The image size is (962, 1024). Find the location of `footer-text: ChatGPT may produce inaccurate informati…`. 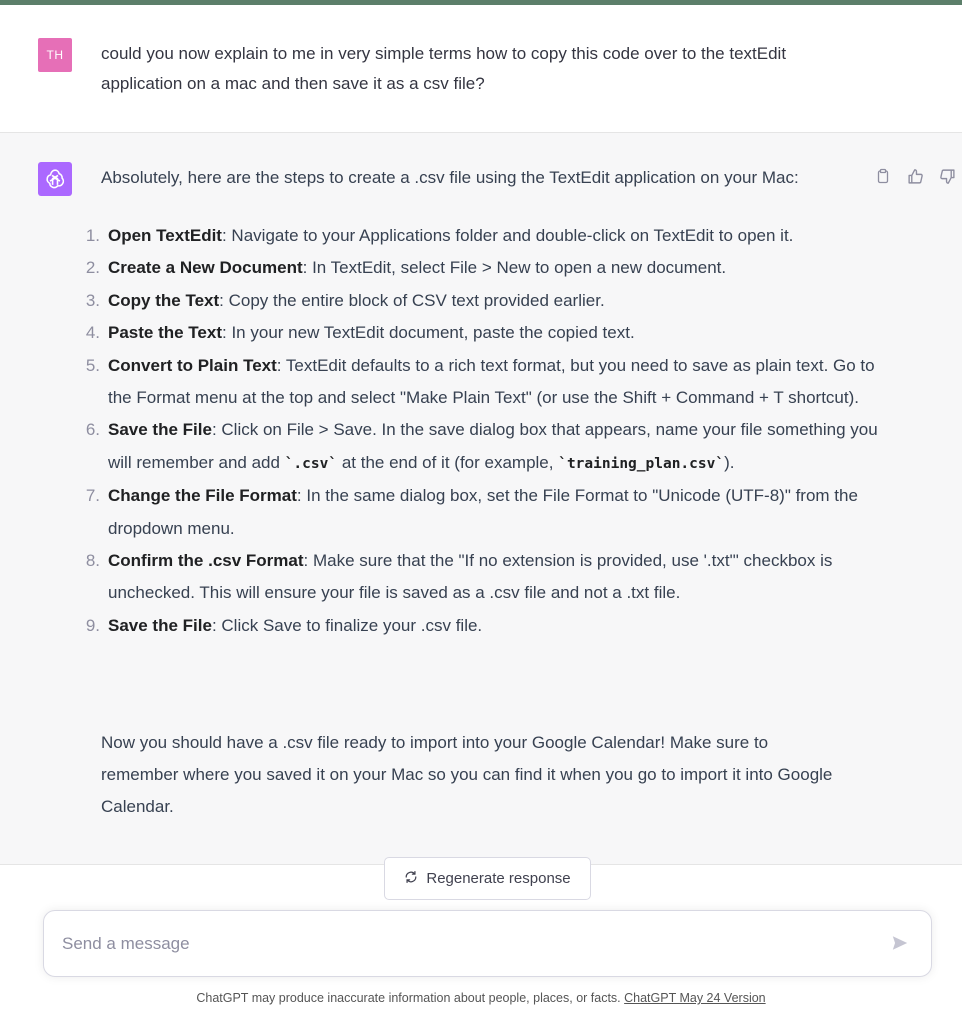

footer-text: ChatGPT may produce inaccurate informati… is located at coordinates (410, 998).